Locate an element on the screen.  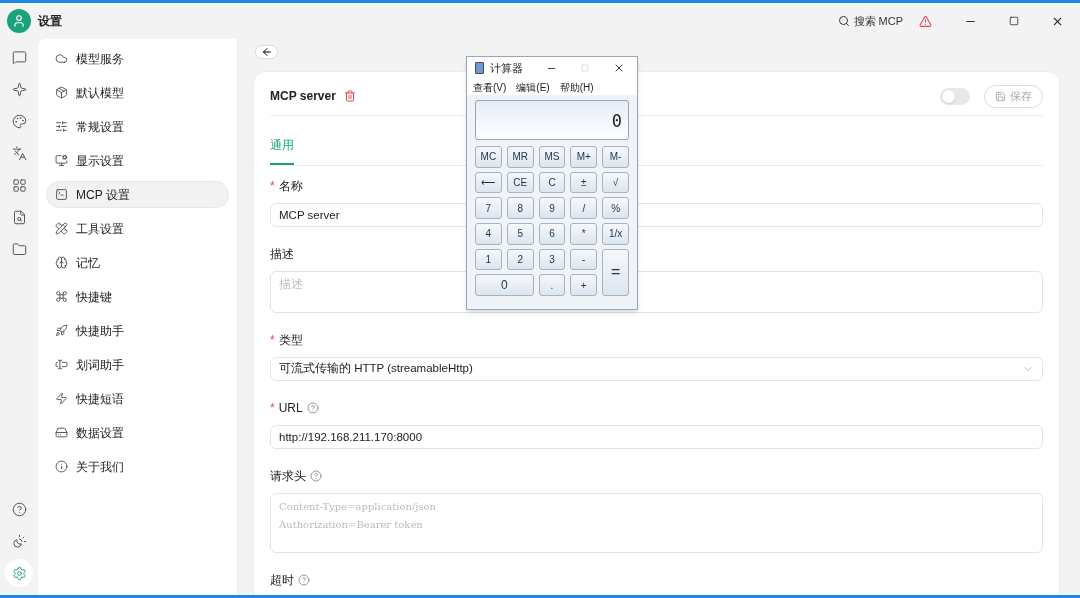
calculator-key: 0 is located at coordinates (504, 285).